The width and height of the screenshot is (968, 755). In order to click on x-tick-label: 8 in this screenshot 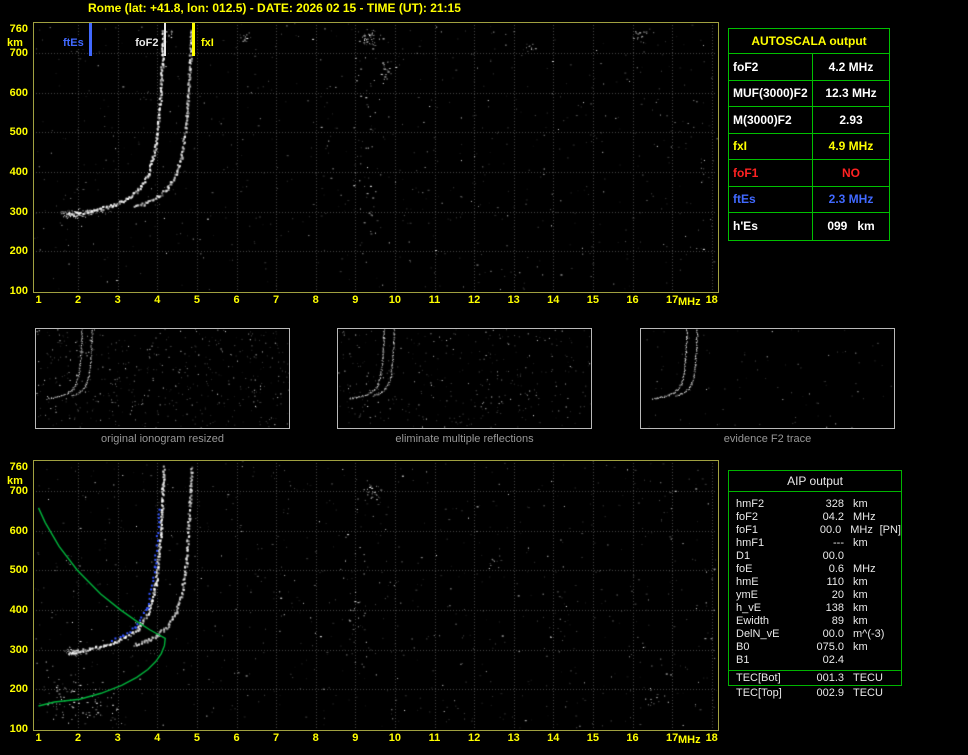, I will do `click(315, 738)`.